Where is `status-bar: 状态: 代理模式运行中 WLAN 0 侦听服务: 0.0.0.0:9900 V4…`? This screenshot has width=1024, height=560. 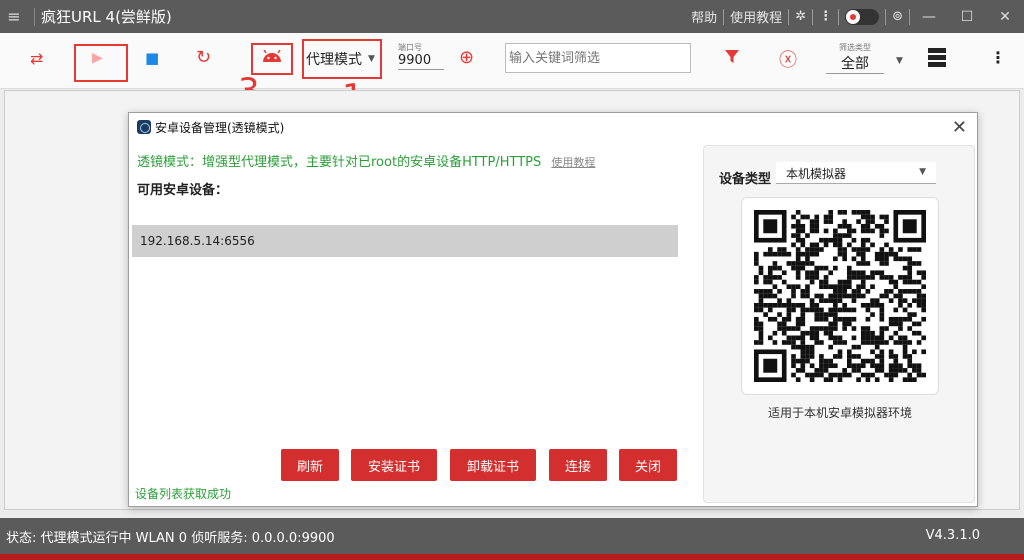 status-bar: 状态: 代理模式运行中 WLAN 0 侦听服务: 0.0.0.0:9900 V4… is located at coordinates (512, 536).